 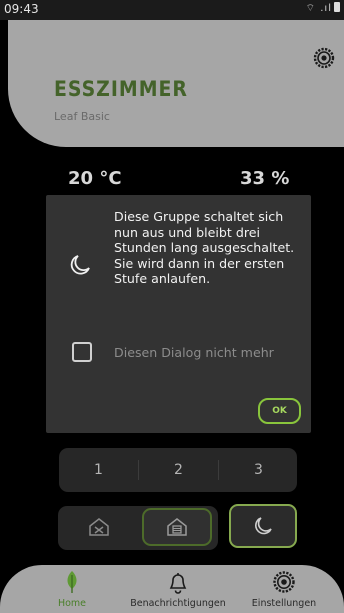 What do you see at coordinates (178, 603) in the screenshot?
I see `nav-notifications-label: Benachrichtigungen` at bounding box center [178, 603].